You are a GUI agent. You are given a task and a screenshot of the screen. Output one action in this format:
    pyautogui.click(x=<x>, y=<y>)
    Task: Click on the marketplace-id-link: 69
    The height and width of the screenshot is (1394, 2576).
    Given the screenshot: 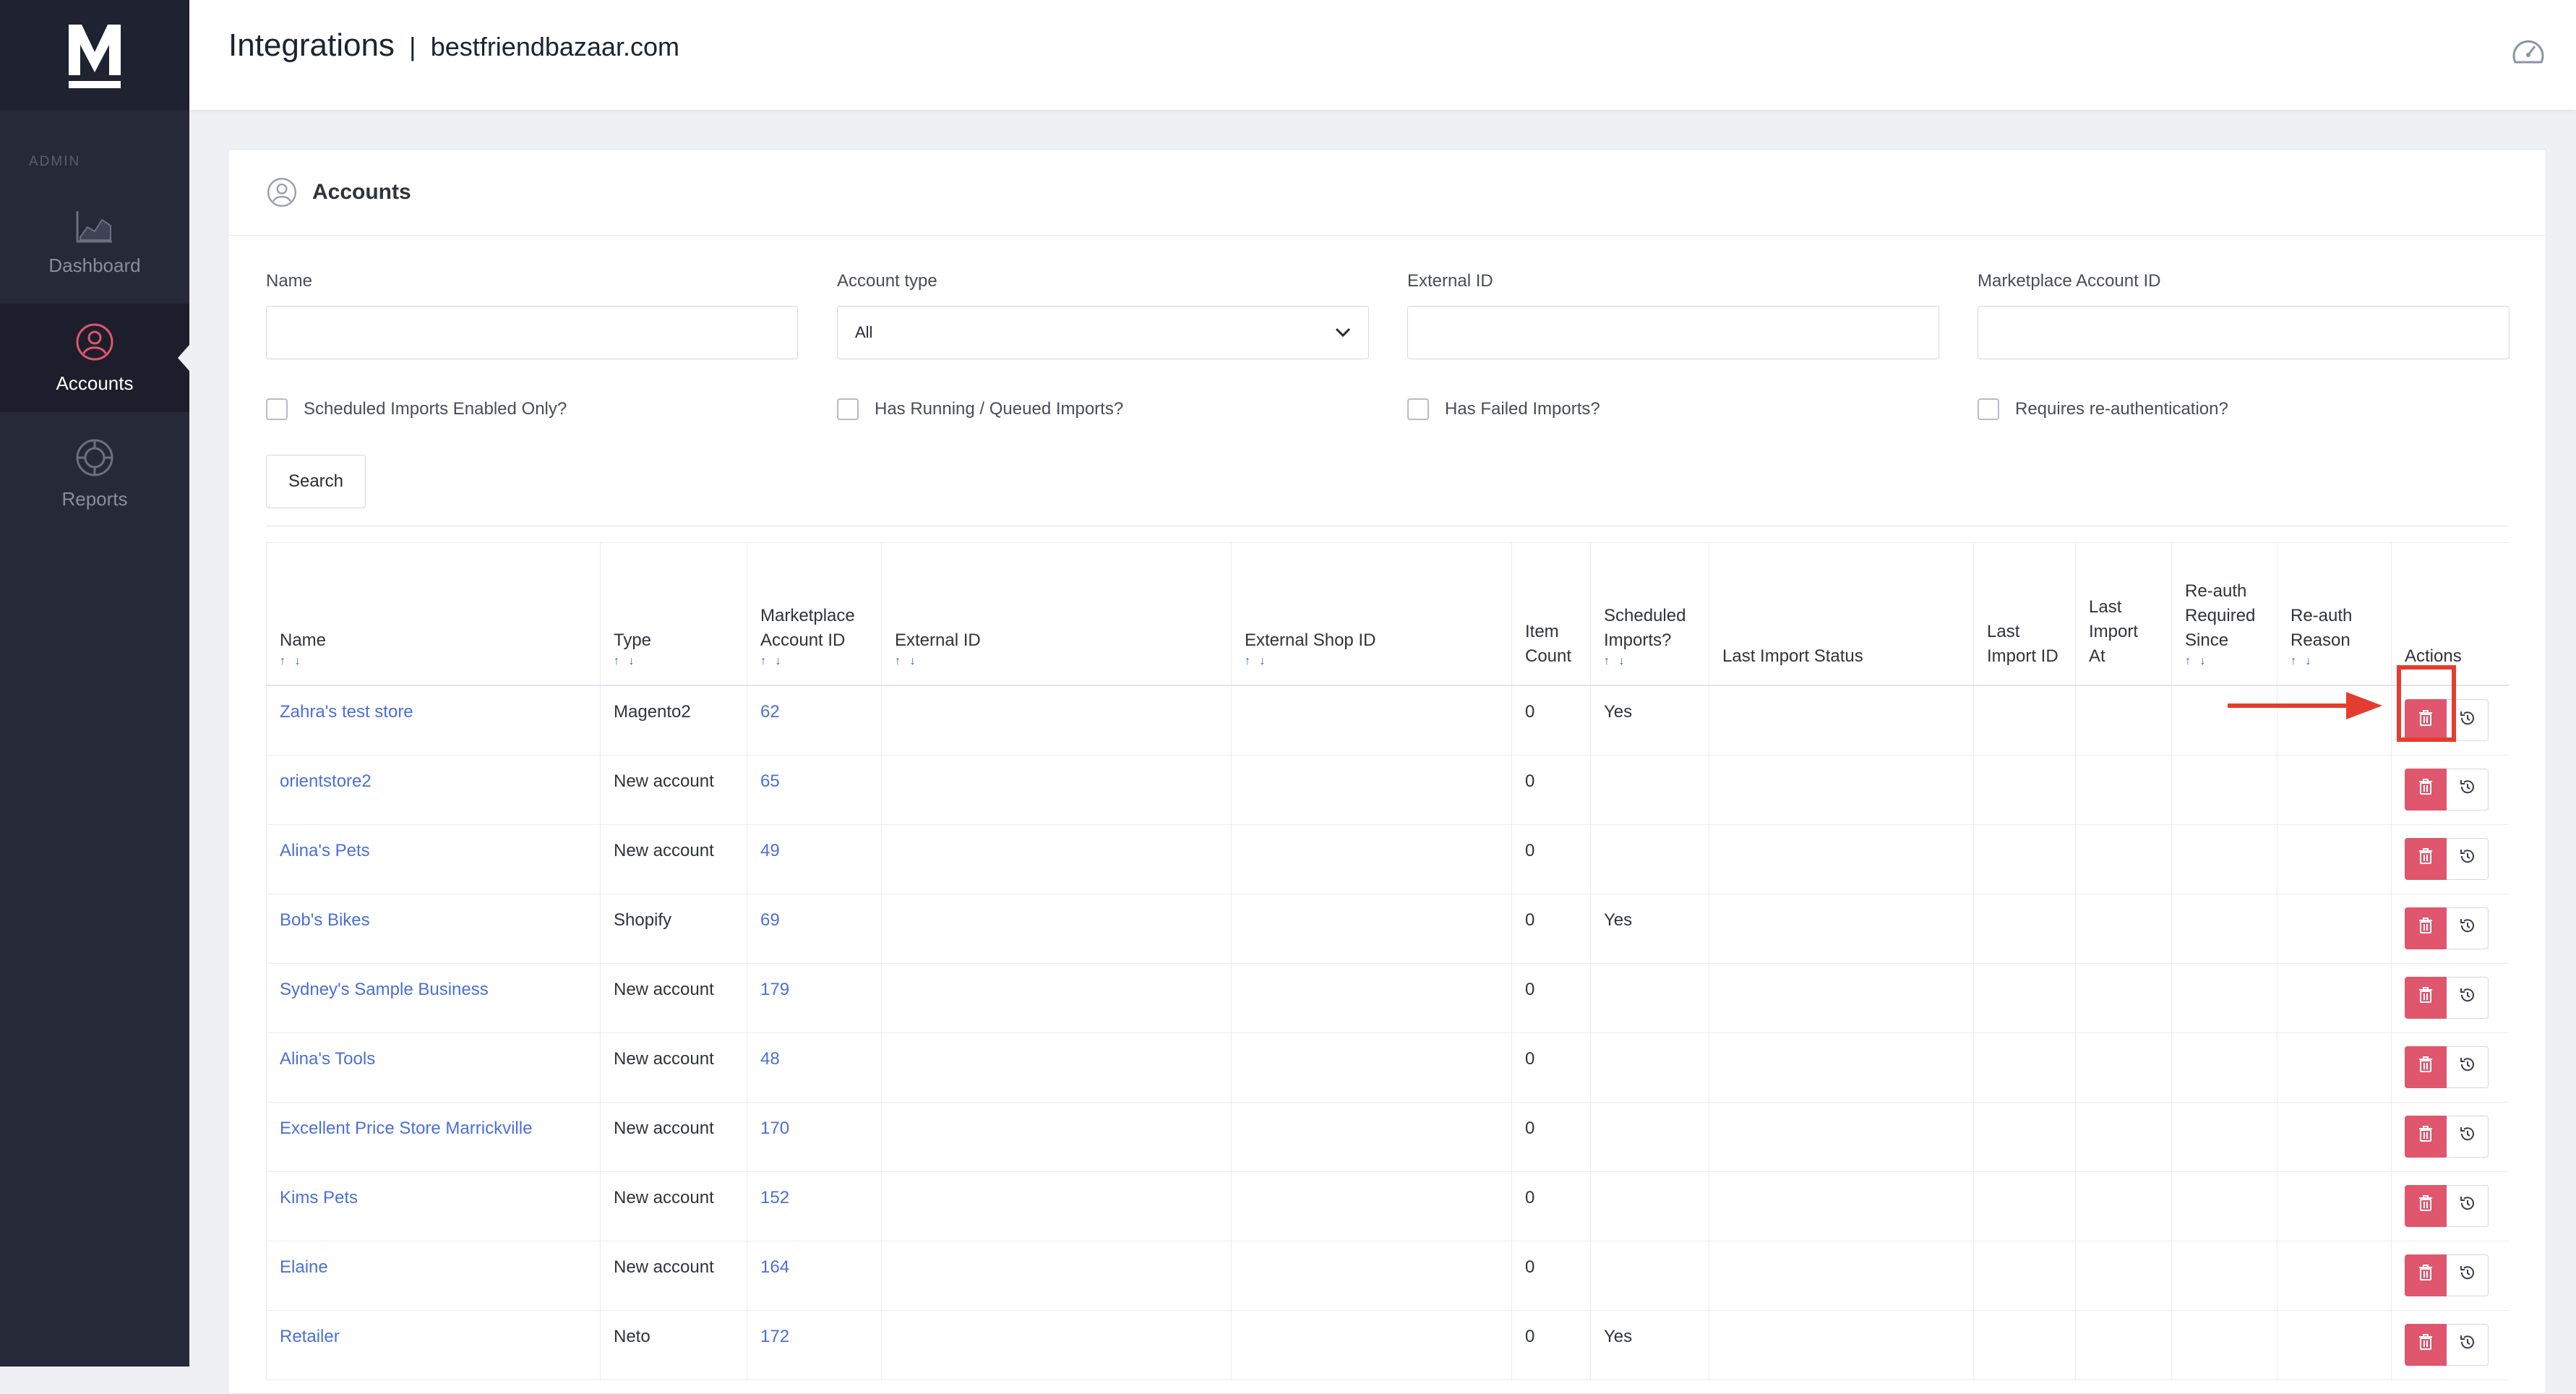 What is the action you would take?
    pyautogui.click(x=815, y=929)
    